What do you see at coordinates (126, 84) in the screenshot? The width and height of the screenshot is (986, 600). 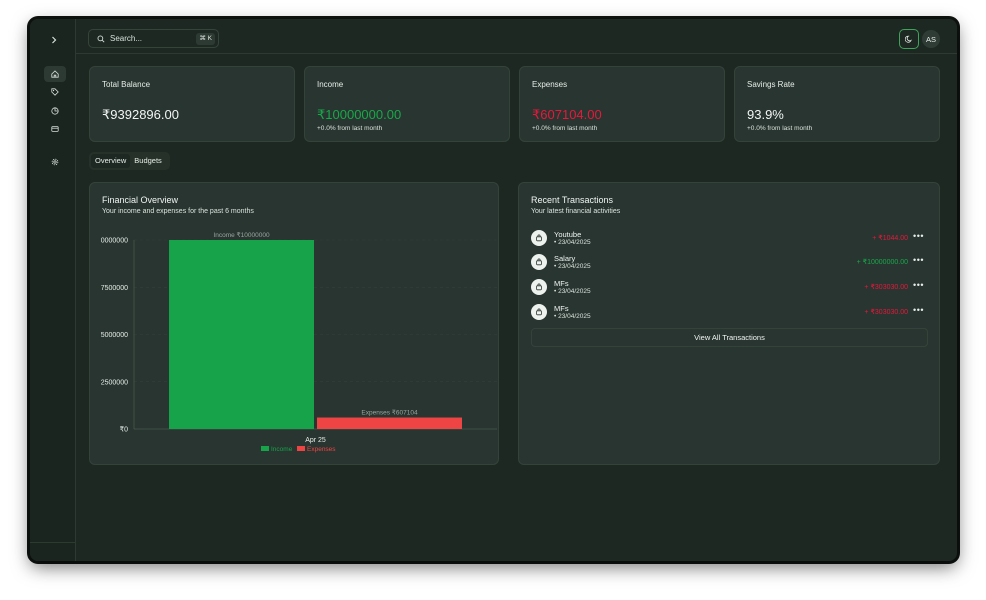 I see `stat-title: Total Balance` at bounding box center [126, 84].